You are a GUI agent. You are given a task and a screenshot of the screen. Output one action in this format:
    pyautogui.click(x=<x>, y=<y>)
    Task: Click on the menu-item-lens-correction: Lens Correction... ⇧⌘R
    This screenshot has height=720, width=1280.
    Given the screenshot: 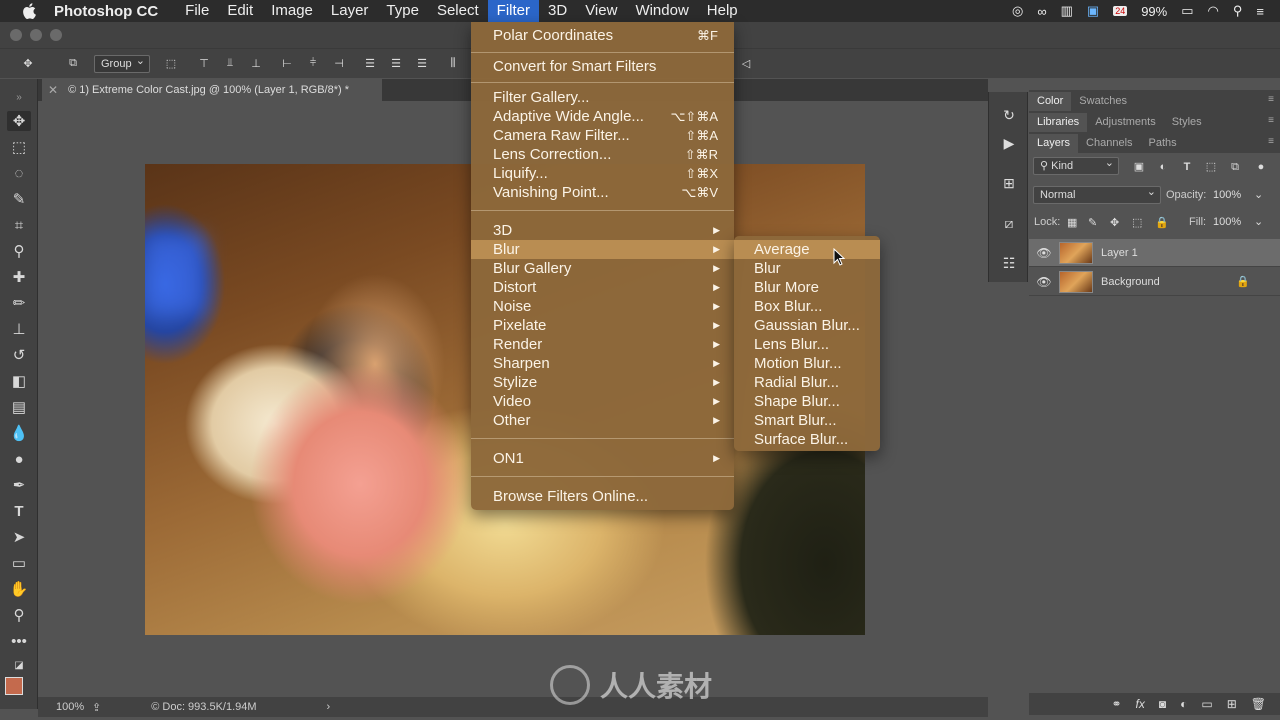 What is the action you would take?
    pyautogui.click(x=602, y=154)
    